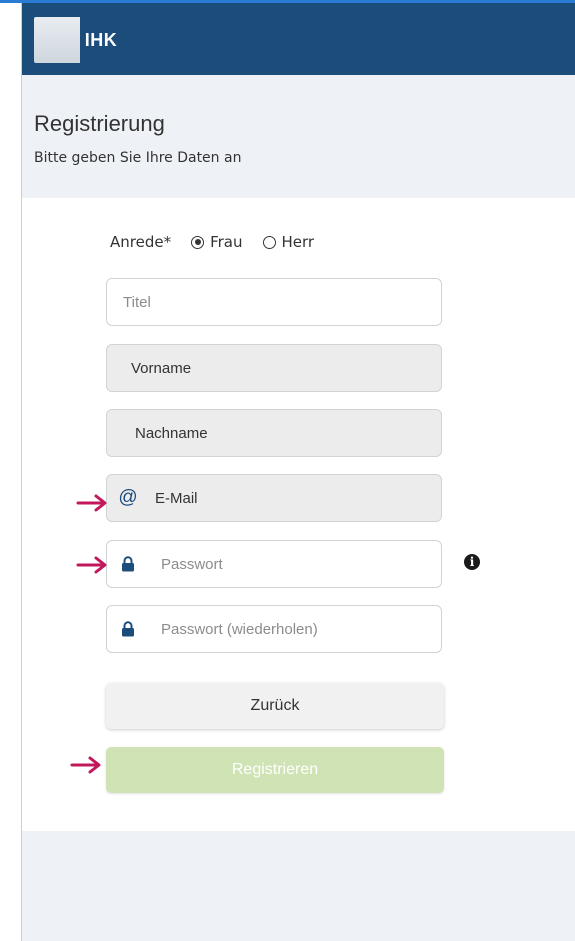  I want to click on lastname-value: Nachname, so click(171, 433).